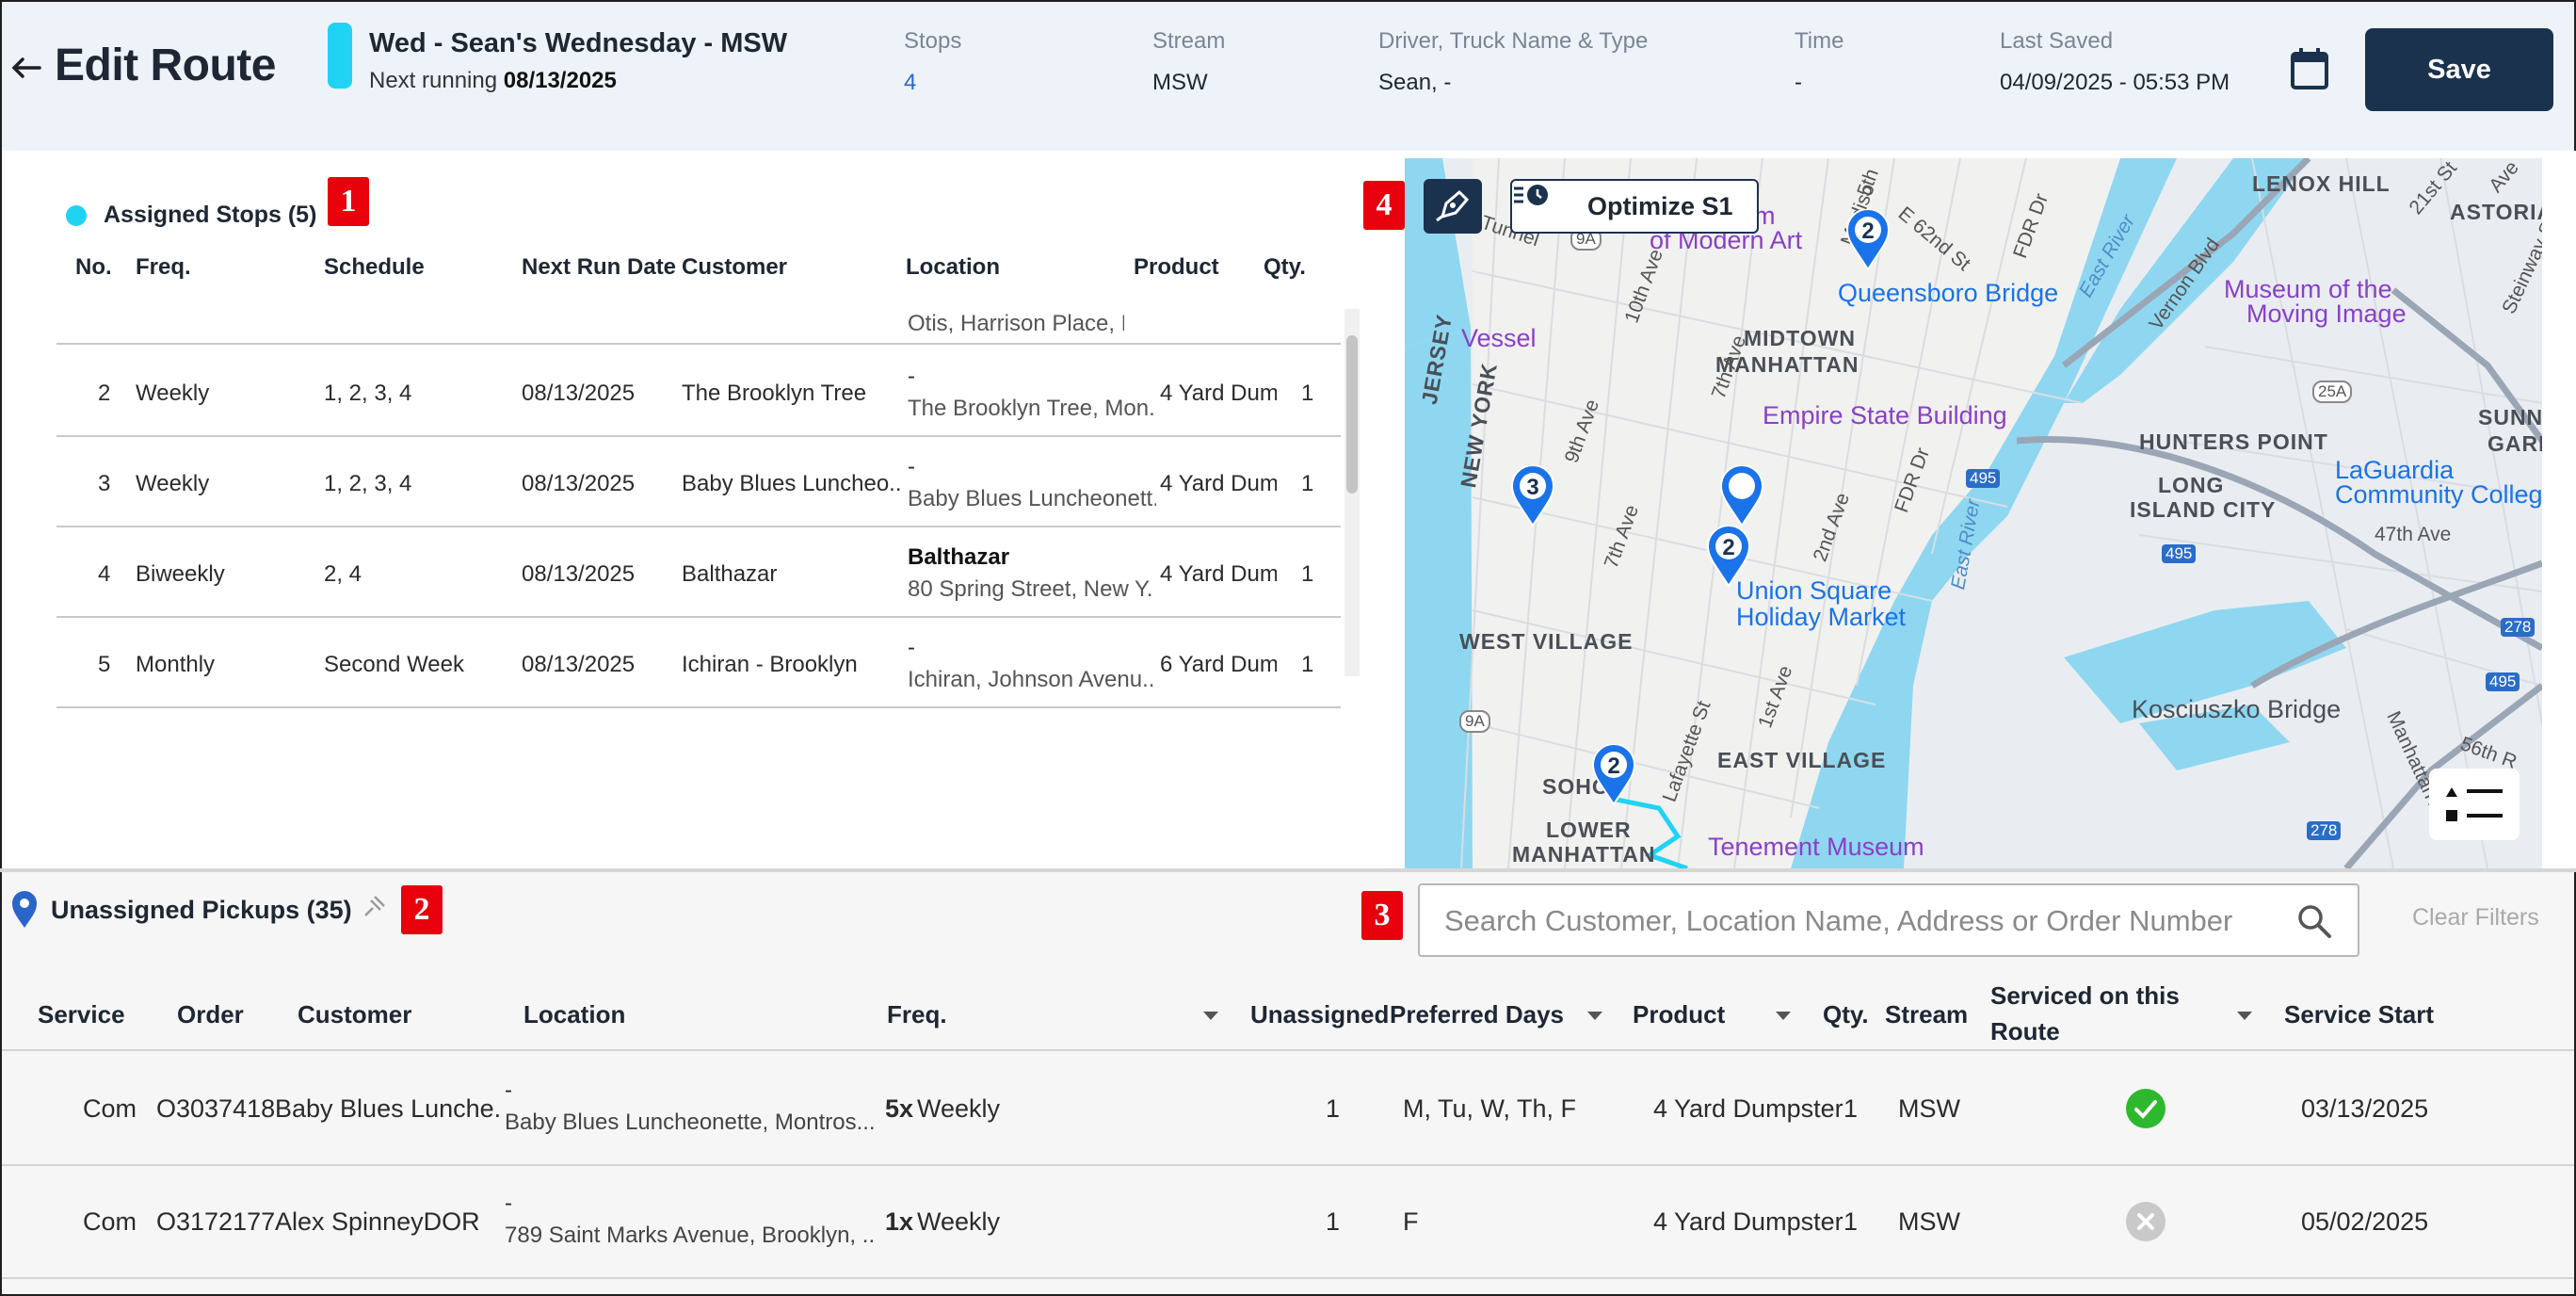 This screenshot has width=2576, height=1296. Describe the element at coordinates (2309, 68) in the screenshot. I see `calendar-icon` at that location.